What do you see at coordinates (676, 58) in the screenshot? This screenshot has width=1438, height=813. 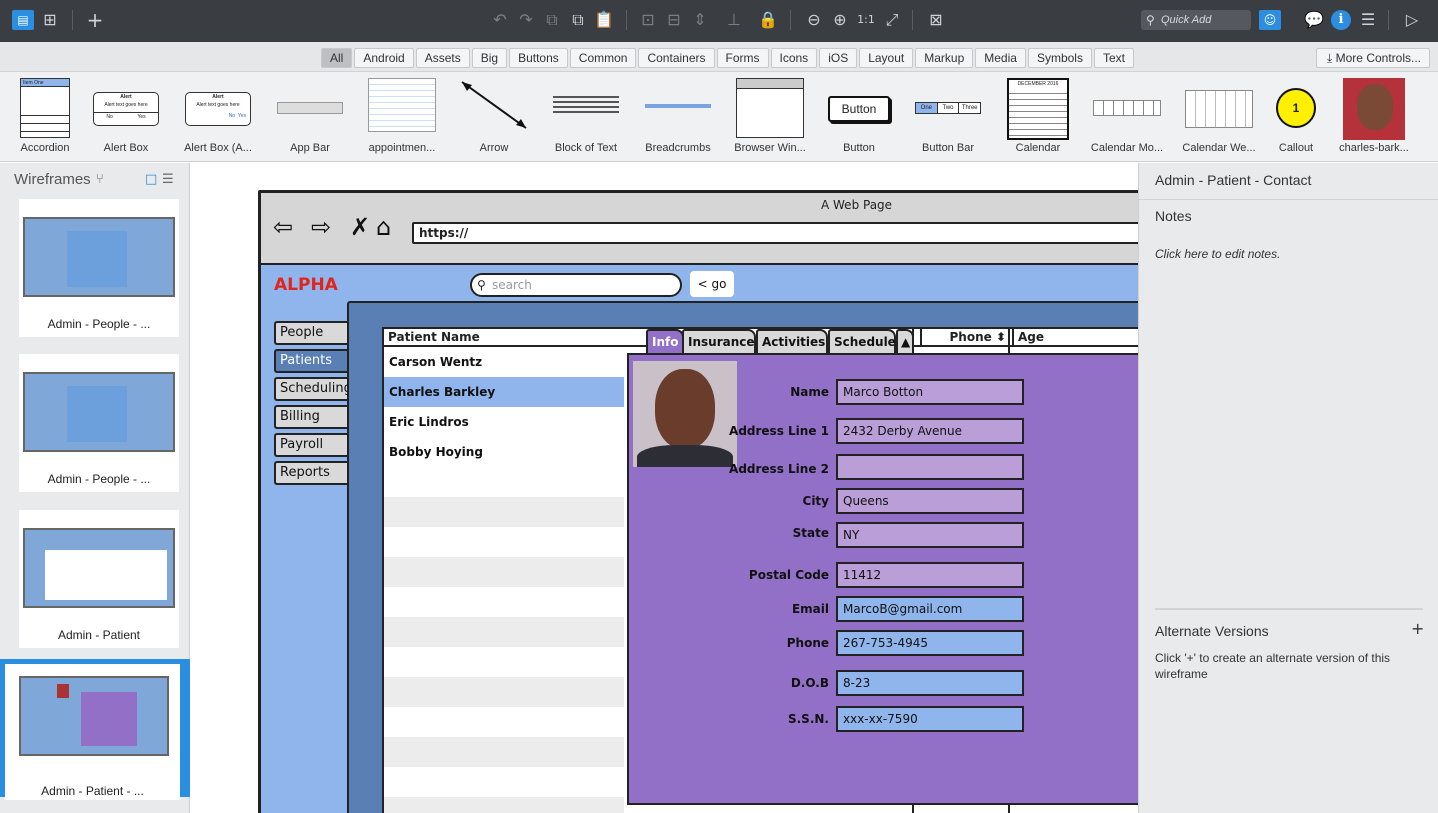 I see `filter-containers: Containers` at bounding box center [676, 58].